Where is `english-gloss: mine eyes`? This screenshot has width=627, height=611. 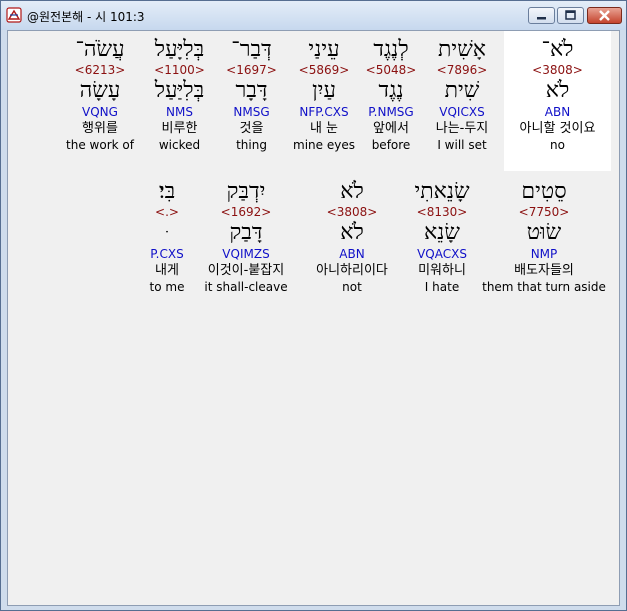 english-gloss: mine eyes is located at coordinates (324, 145).